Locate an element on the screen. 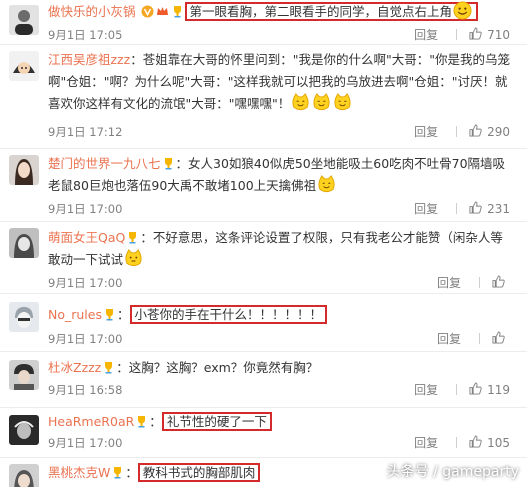 The image size is (527, 487). like-count: 710 is located at coordinates (498, 34).